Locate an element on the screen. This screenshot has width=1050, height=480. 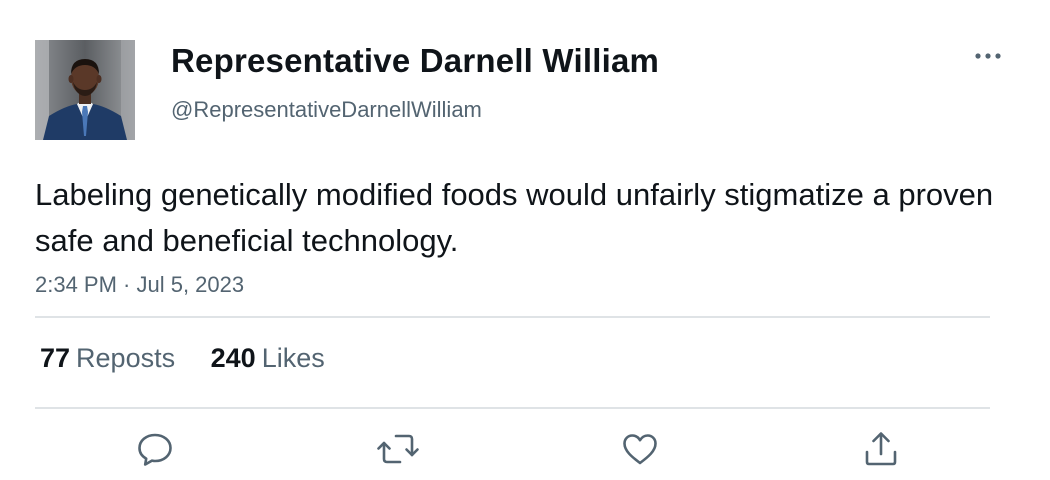
author-name: Representative Darnell William is located at coordinates (415, 61).